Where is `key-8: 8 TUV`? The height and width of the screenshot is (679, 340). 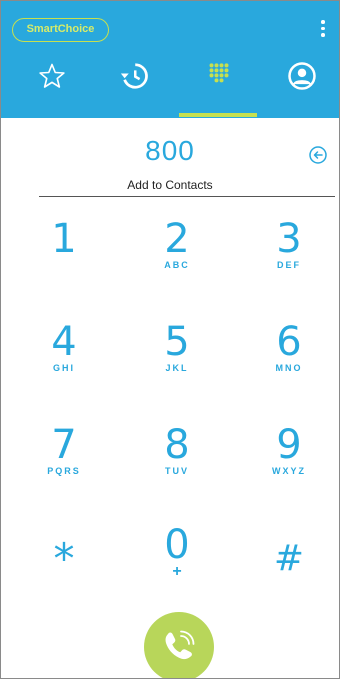 key-8: 8 TUV is located at coordinates (177, 465).